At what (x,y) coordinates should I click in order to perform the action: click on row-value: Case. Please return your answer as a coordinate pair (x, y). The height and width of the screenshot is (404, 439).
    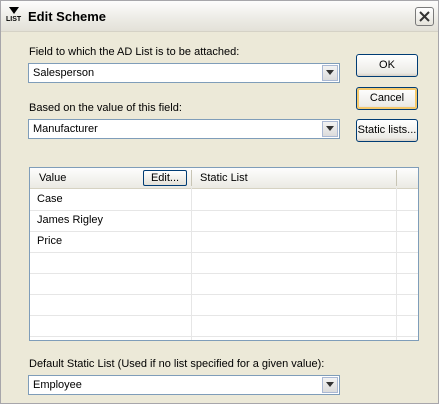
    Looking at the image, I should click on (50, 199).